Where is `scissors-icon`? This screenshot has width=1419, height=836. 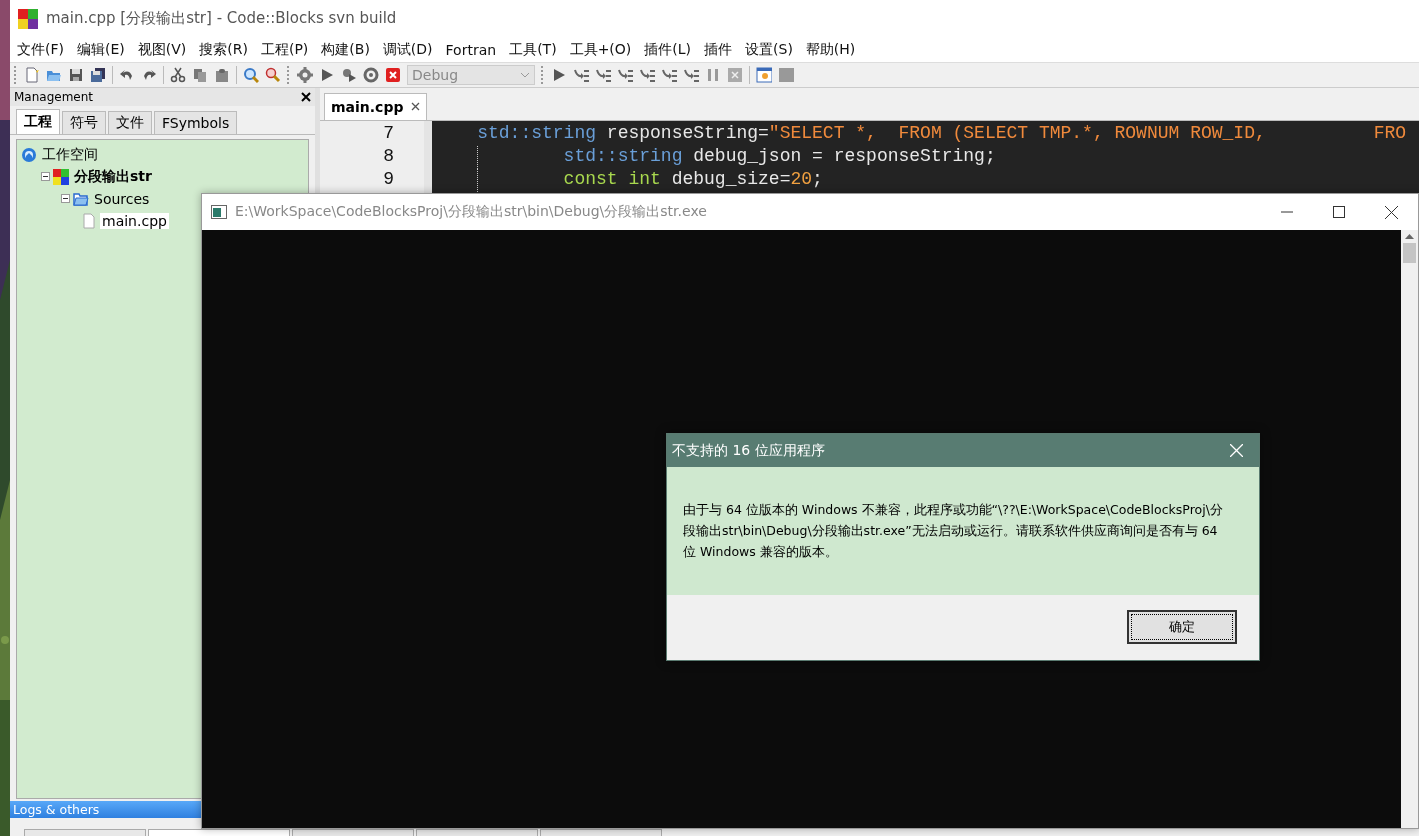 scissors-icon is located at coordinates (178, 74).